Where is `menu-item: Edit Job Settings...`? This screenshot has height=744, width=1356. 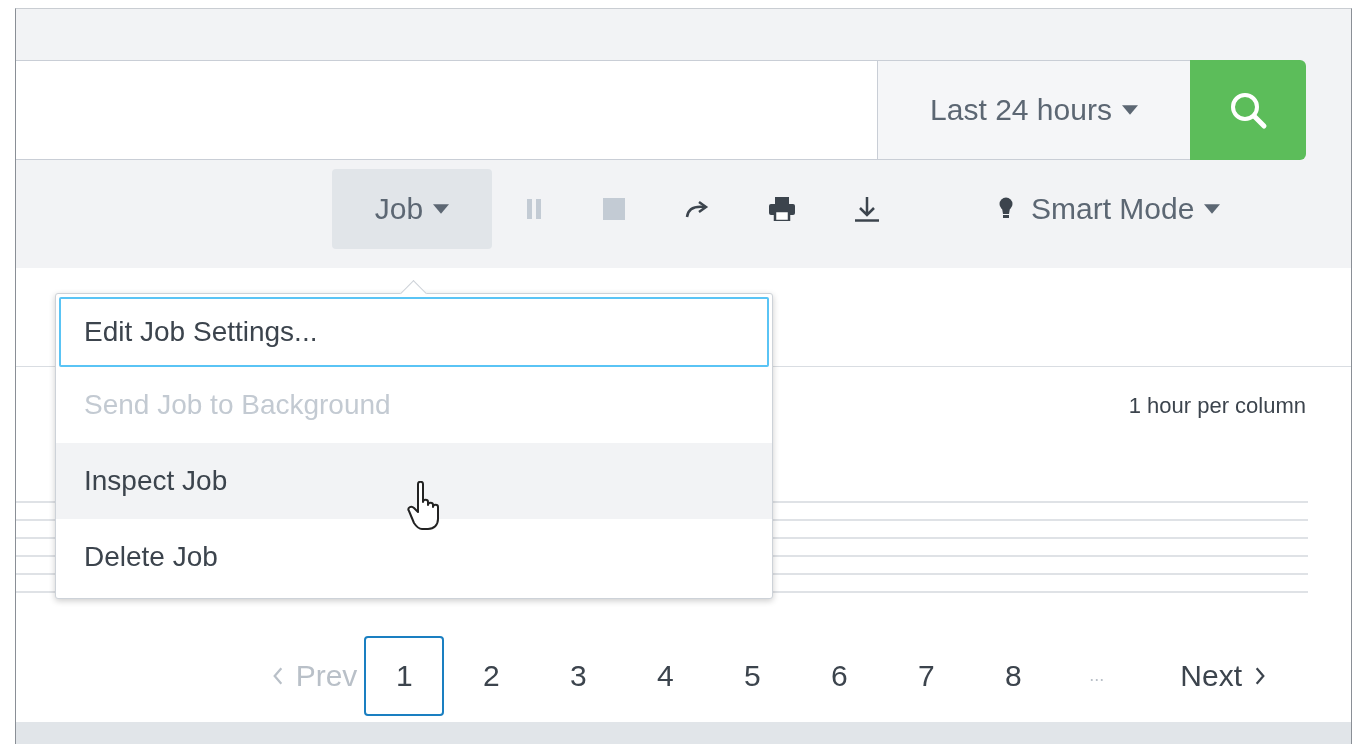 menu-item: Edit Job Settings... is located at coordinates (414, 332).